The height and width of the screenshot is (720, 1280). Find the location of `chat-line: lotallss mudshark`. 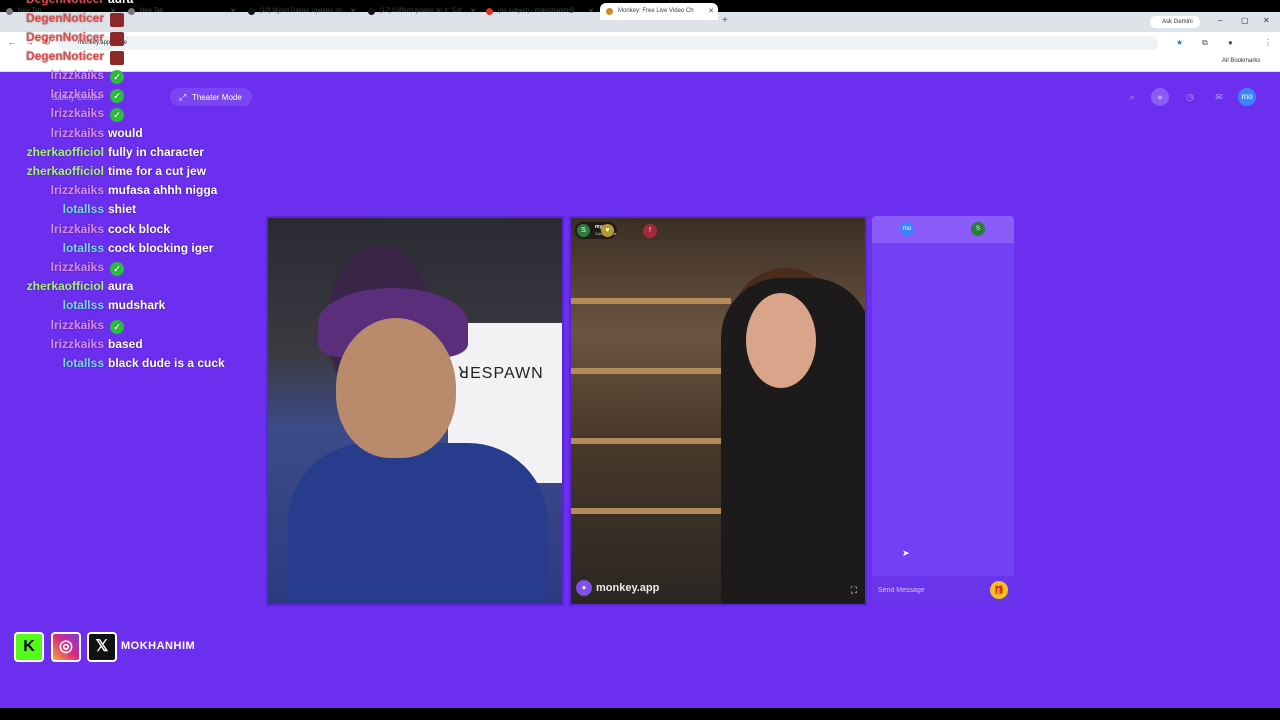

chat-line: lotallss mudshark is located at coordinates (130, 307).